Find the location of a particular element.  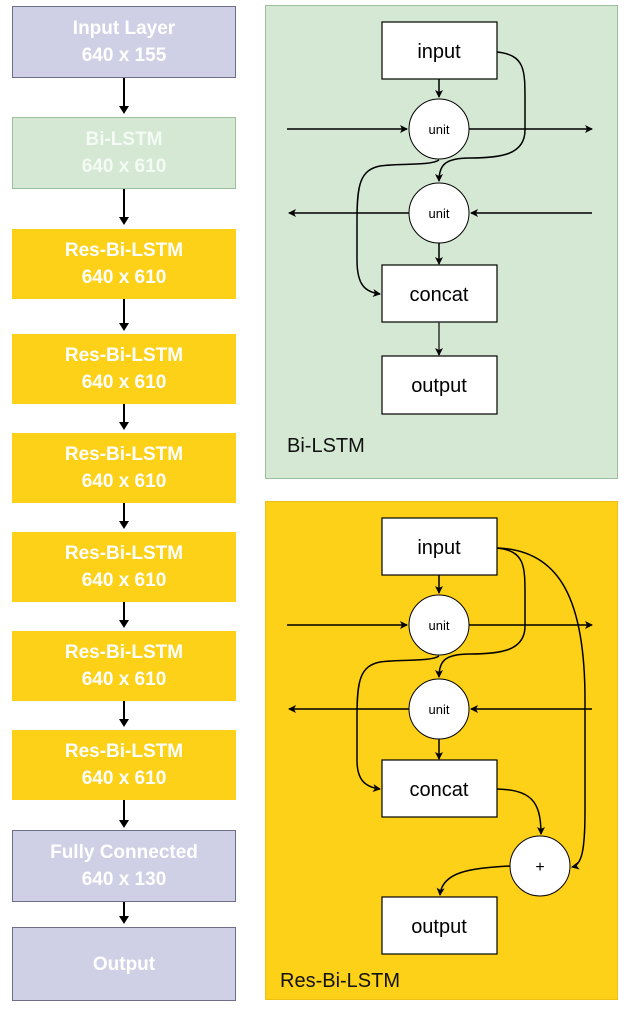

bilstm-panel-title: Bi-LSTM is located at coordinates (326, 446).